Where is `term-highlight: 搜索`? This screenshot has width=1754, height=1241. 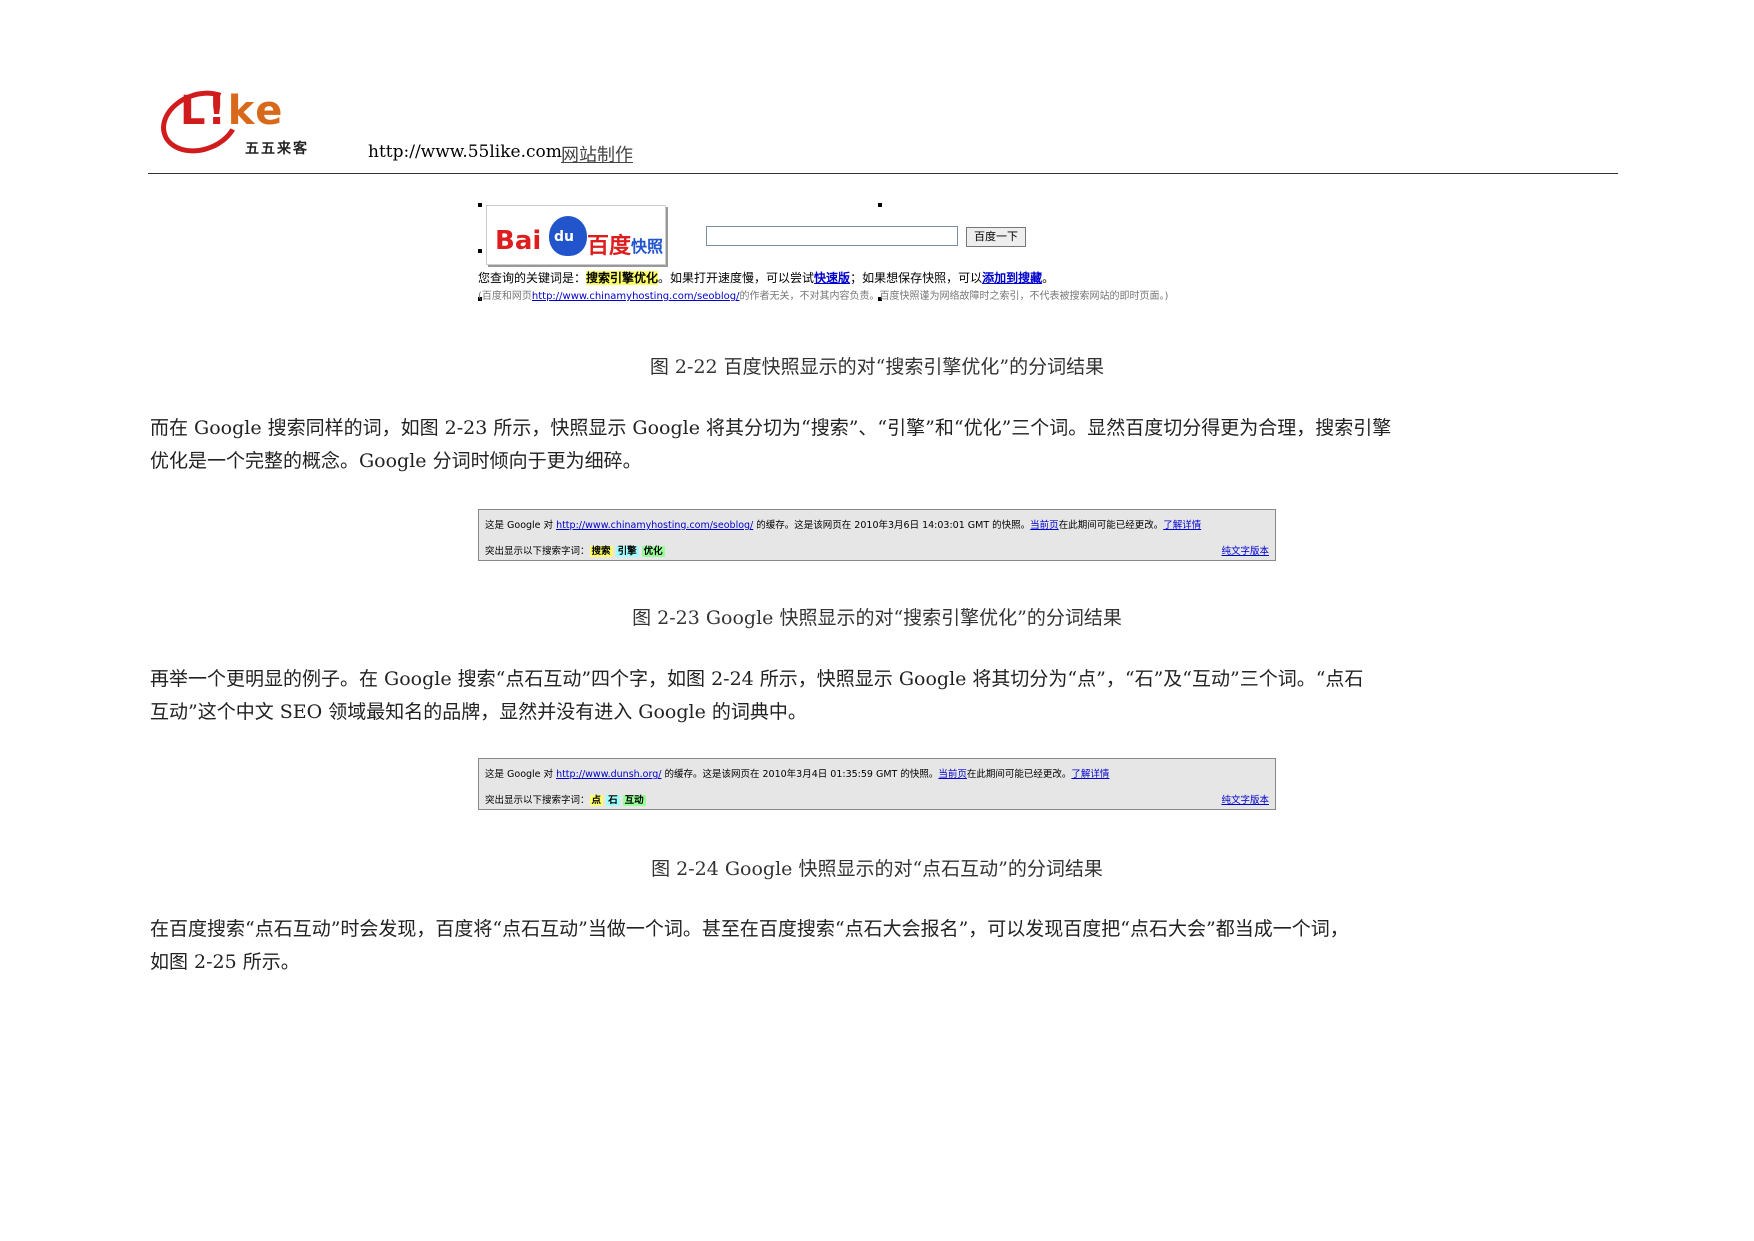
term-highlight: 搜索 is located at coordinates (601, 551).